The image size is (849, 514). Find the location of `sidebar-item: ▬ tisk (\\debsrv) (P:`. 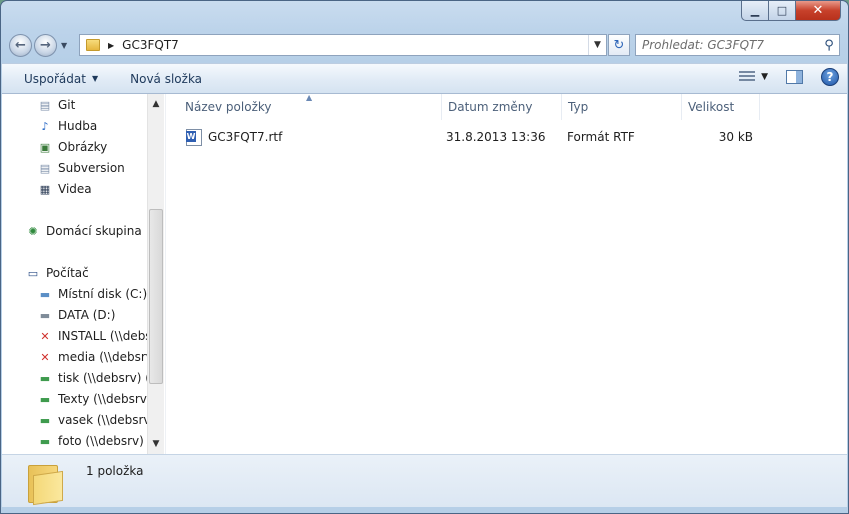

sidebar-item: ▬ tisk (\\debsrv) (P: is located at coordinates (99, 378).